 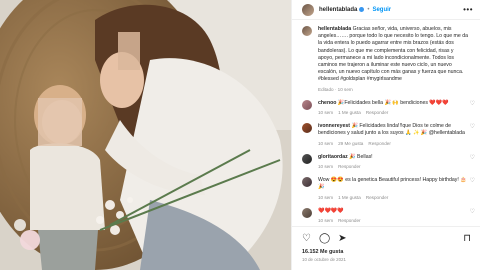 I want to click on more-horizontal-icon: •••, so click(x=468, y=9).